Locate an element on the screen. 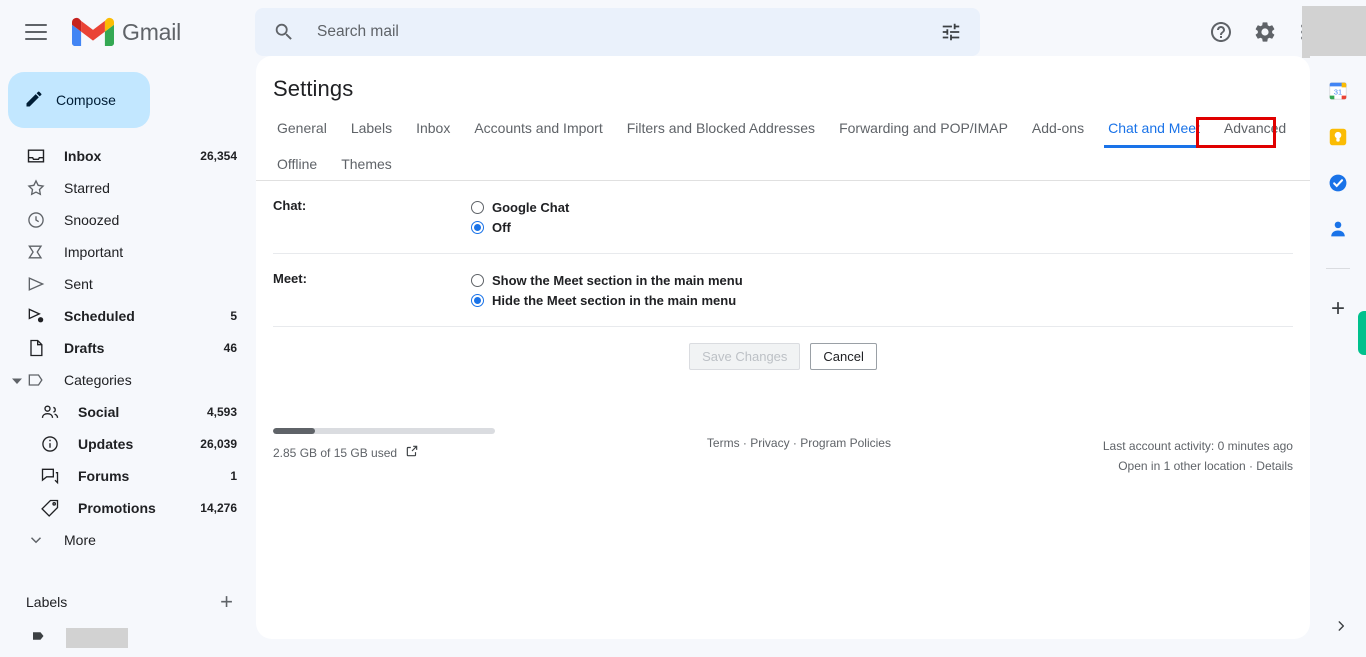 This screenshot has width=1366, height=657. search-bar is located at coordinates (617, 32).